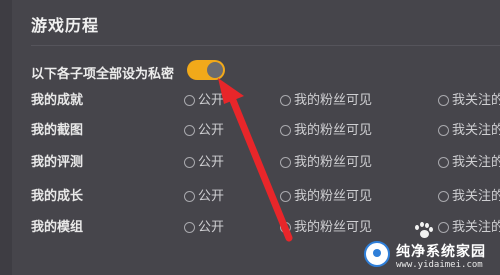 The image size is (500, 275). I want to click on privacy-row-achievements: 我的成就 公开 我的粉丝可见 我关注的, so click(250, 101).